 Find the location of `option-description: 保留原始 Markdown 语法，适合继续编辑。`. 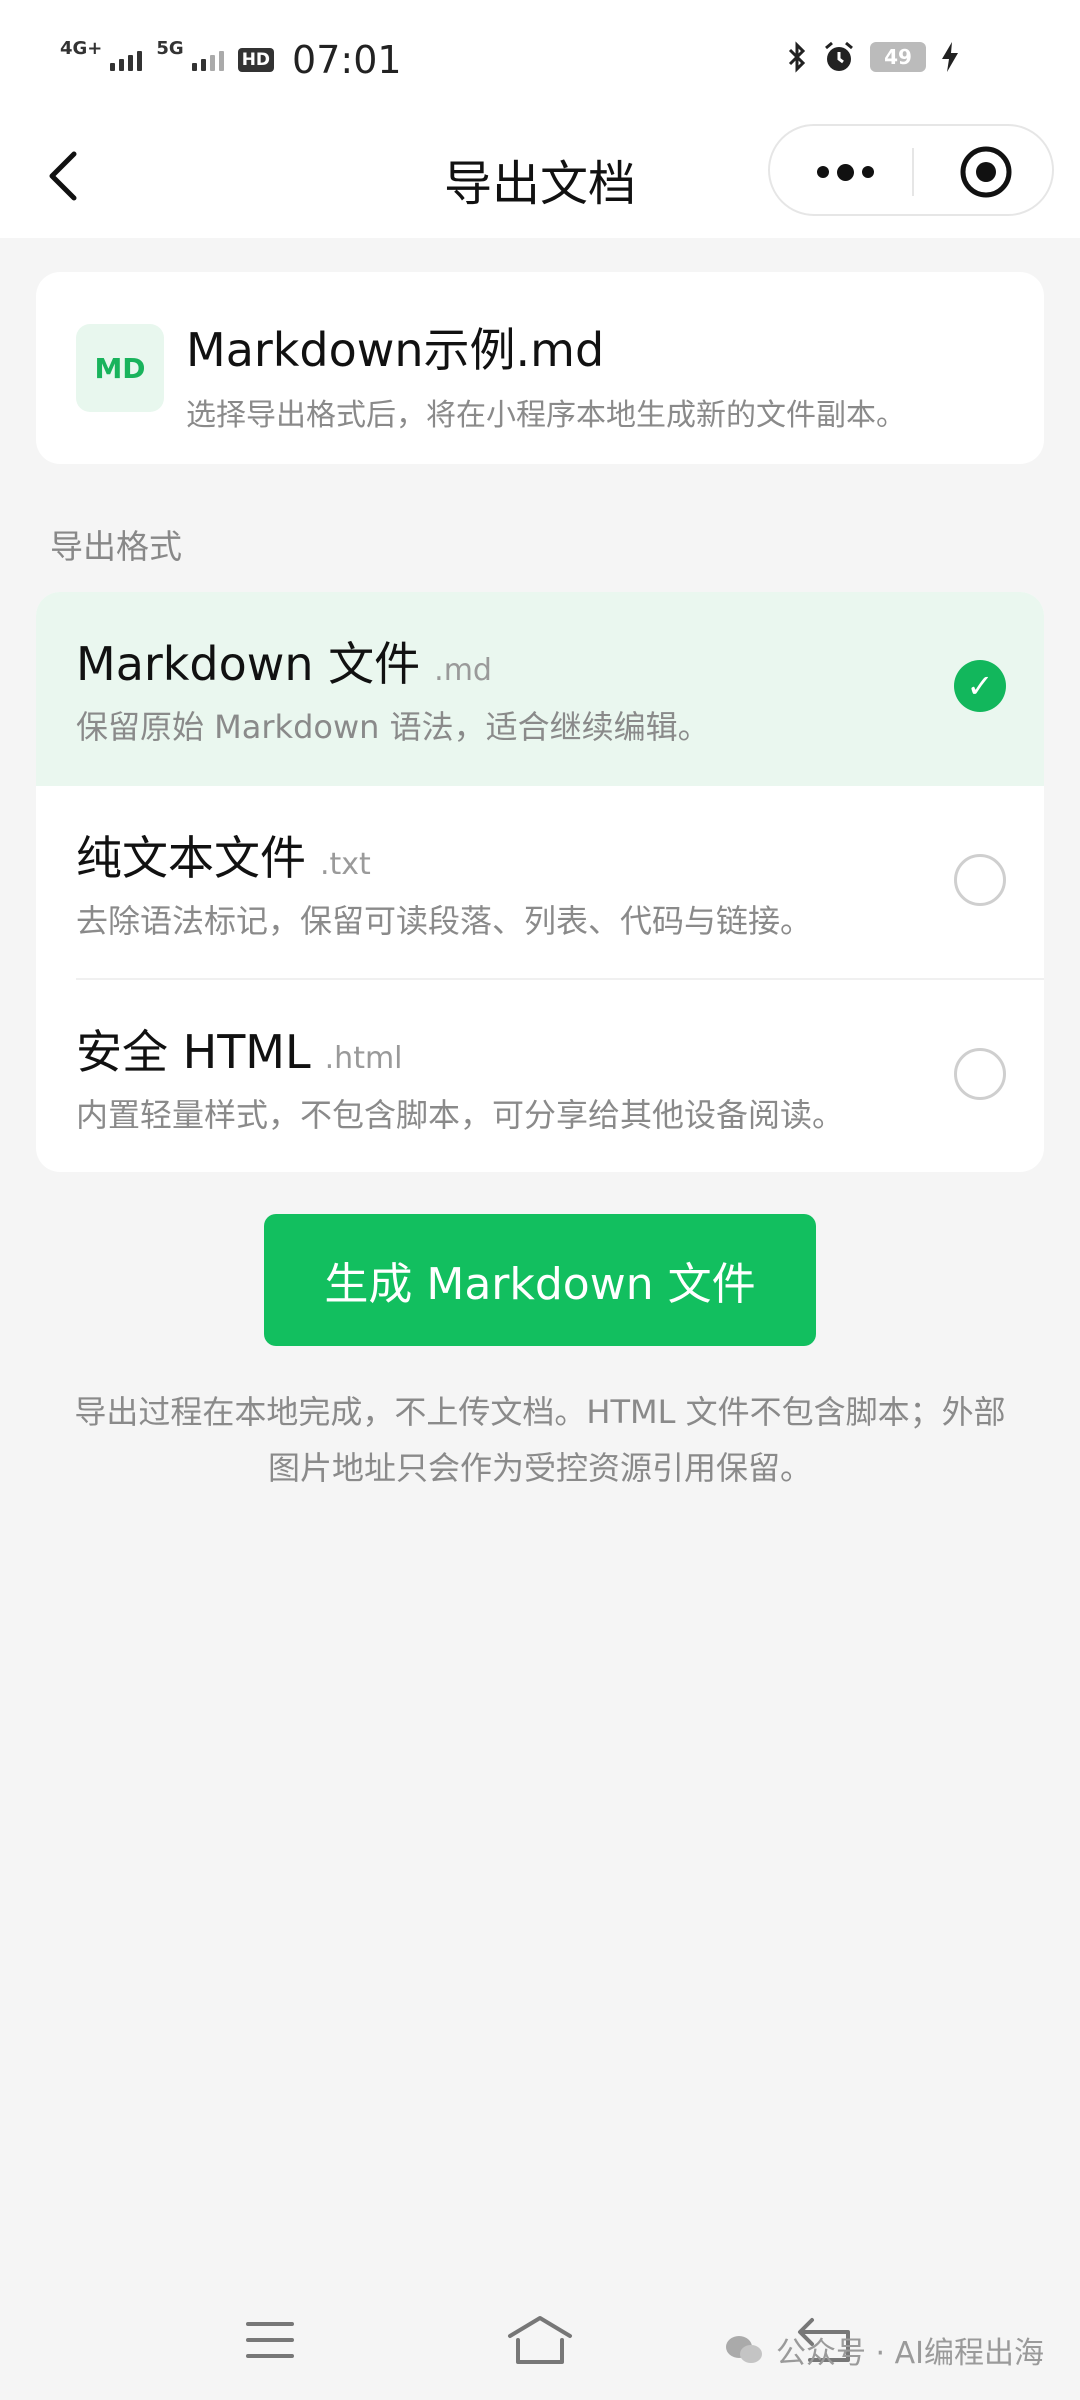

option-description: 保留原始 Markdown 语法，适合继续编辑。 is located at coordinates (393, 727).